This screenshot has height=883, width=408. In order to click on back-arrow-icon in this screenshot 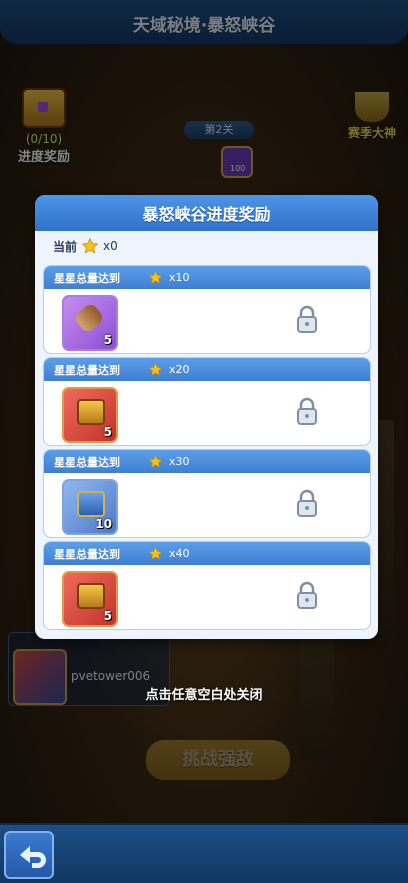, I will do `click(33, 857)`.